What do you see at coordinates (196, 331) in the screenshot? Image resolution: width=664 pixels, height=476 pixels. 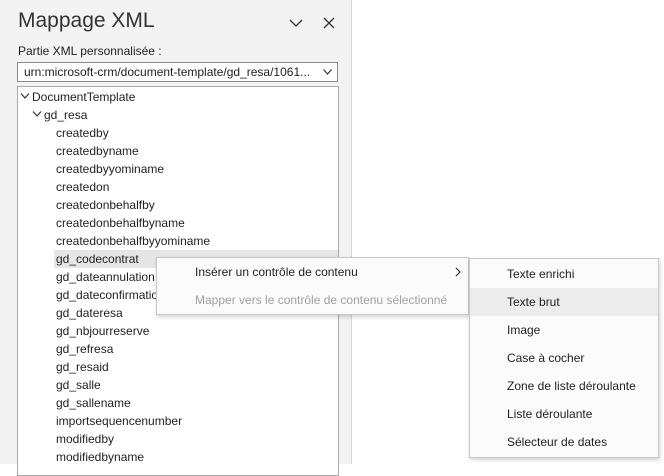 I see `tree-node-field: gd_nbjourreserve` at bounding box center [196, 331].